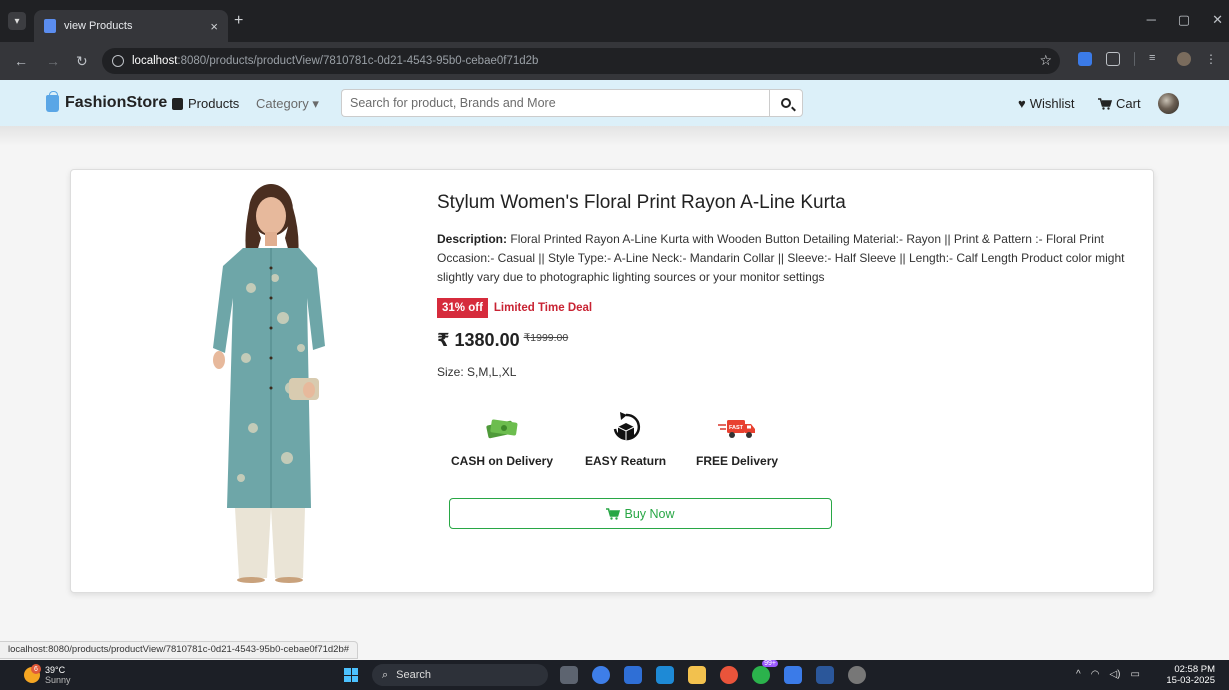 The width and height of the screenshot is (1229, 690). I want to click on feature-cash-on-delivery: CASH on Delivery, so click(502, 439).